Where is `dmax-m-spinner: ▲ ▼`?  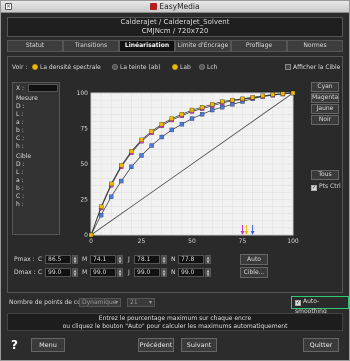 dmax-m-spinner: ▲ ▼ is located at coordinates (120, 272).